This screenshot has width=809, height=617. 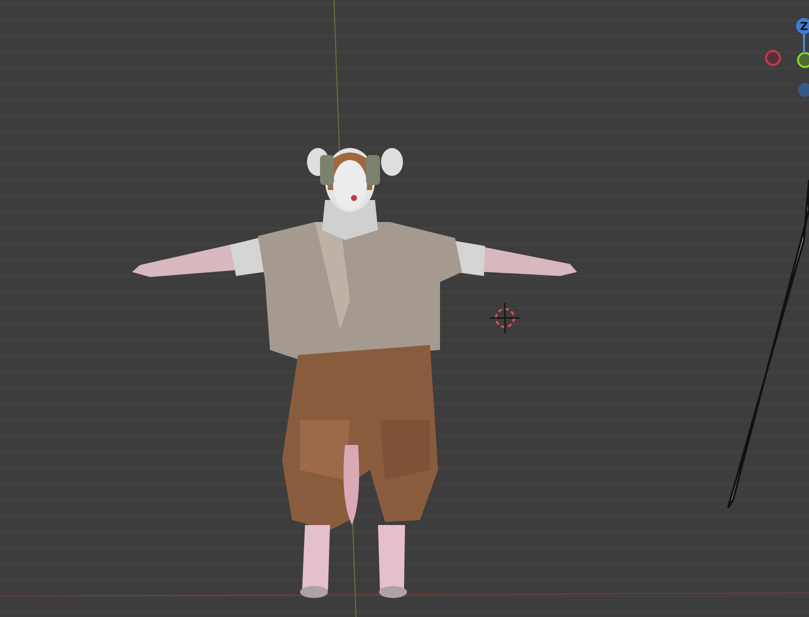 What do you see at coordinates (804, 26) in the screenshot?
I see `axis-label: Z` at bounding box center [804, 26].